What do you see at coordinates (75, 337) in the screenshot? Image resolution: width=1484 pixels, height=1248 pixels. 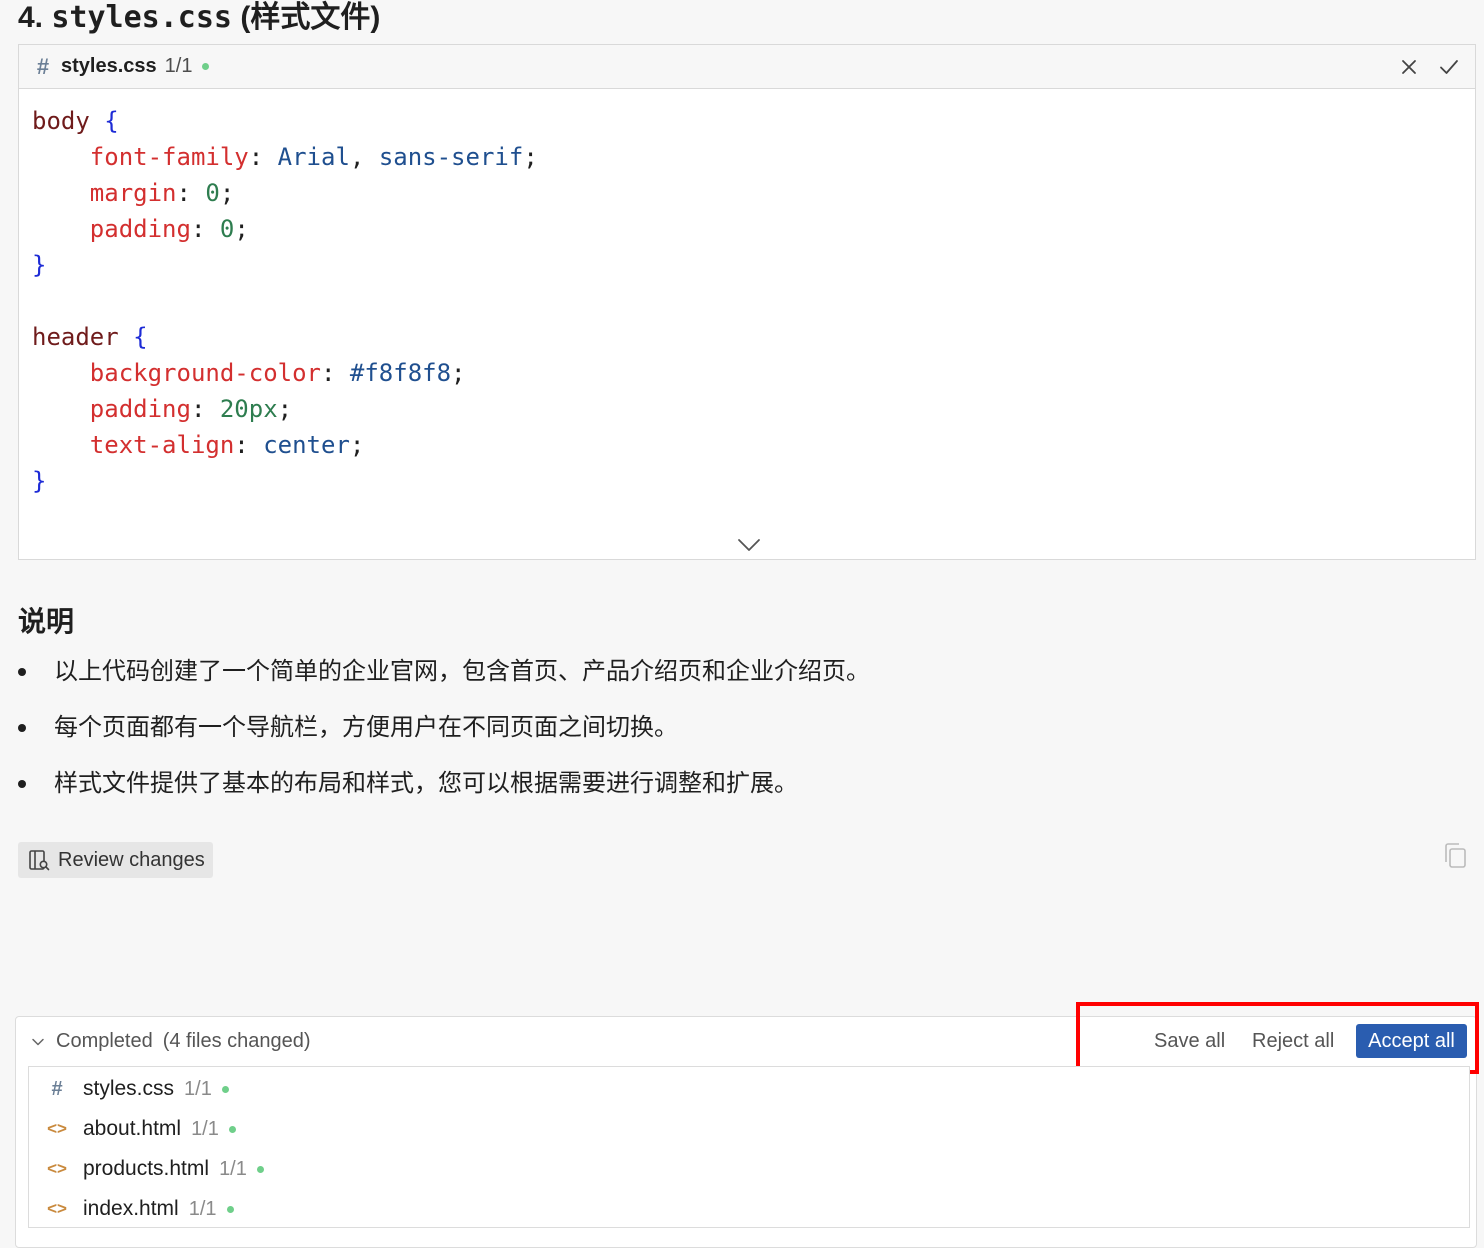 I see `code-token: header` at bounding box center [75, 337].